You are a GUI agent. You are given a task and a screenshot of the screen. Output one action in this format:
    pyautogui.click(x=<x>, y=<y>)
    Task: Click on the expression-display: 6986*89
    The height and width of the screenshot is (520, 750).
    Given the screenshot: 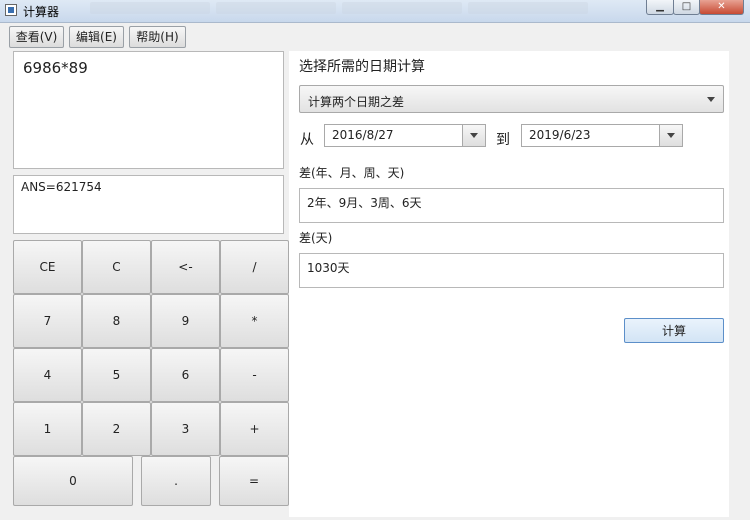 What is the action you would take?
    pyautogui.click(x=148, y=110)
    